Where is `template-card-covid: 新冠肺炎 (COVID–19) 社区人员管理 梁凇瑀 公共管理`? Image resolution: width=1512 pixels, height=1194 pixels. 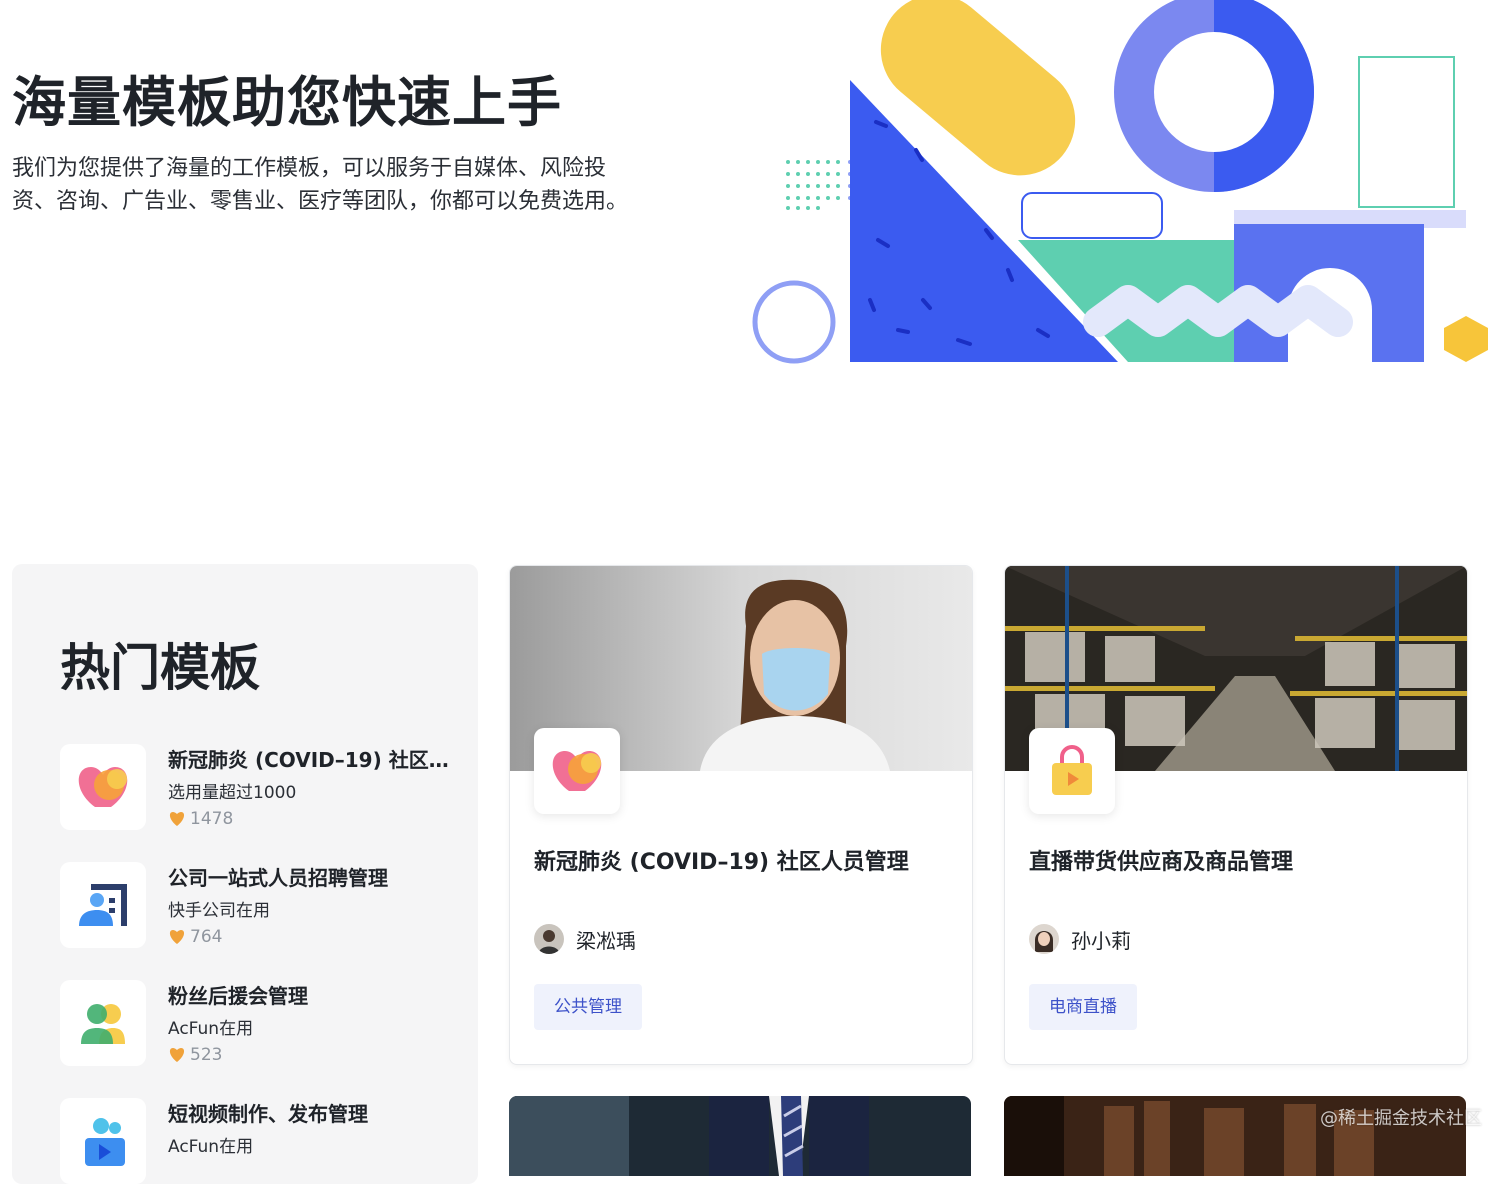
template-card-covid: 新冠肺炎 (COVID–19) 社区人员管理 梁凇瑀 公共管理 is located at coordinates (741, 815).